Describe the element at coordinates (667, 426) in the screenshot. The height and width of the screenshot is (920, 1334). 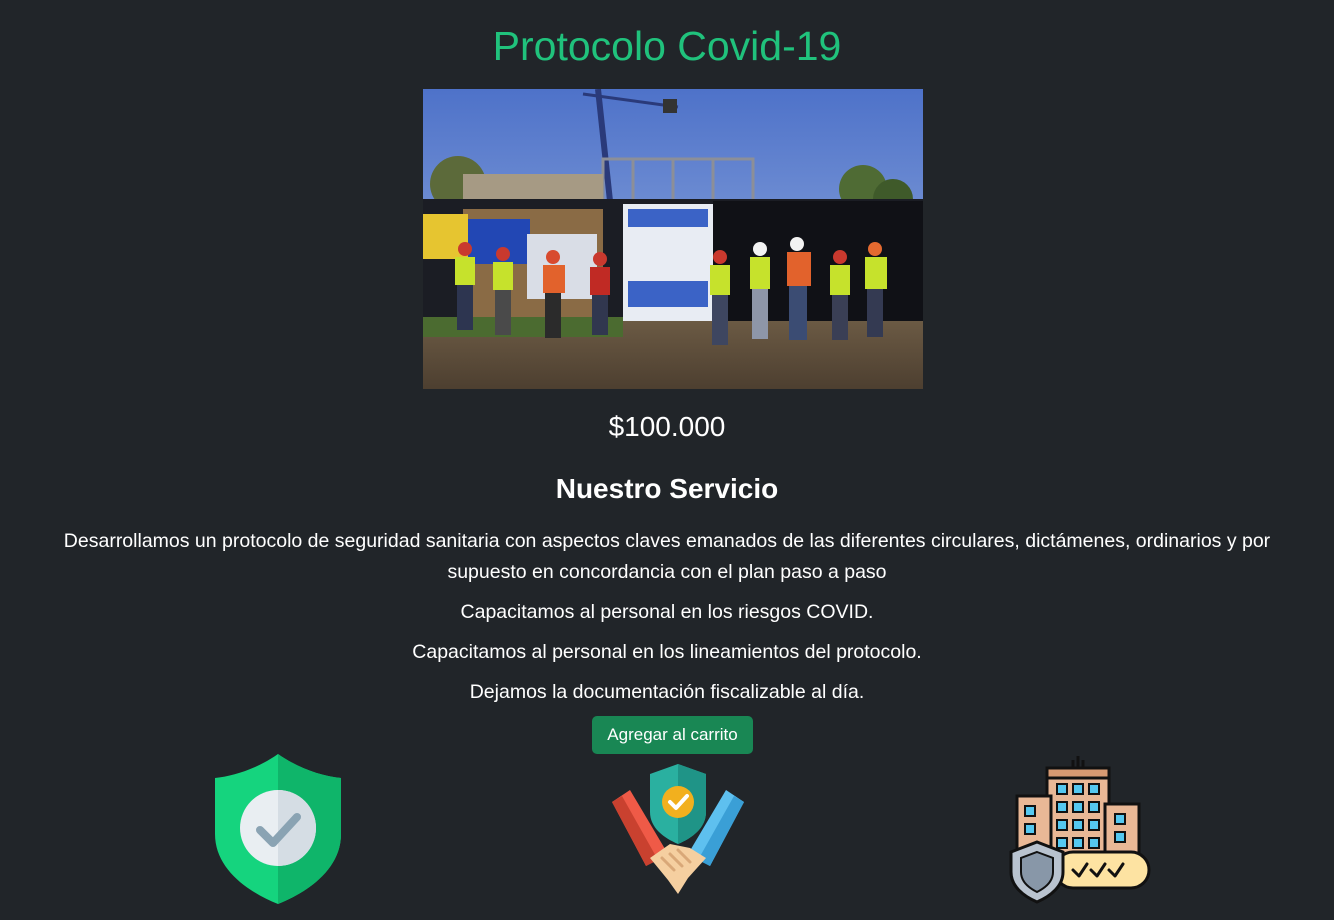
I see `product-price: $100.000` at that location.